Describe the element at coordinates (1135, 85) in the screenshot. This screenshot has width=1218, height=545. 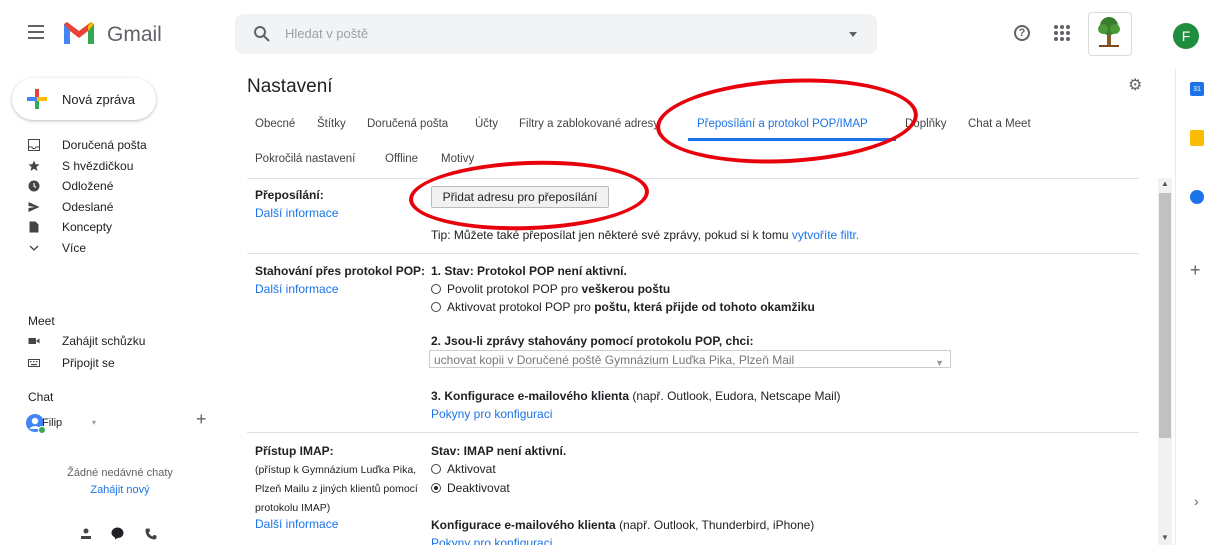
I see `gear-icon: ⚙` at that location.